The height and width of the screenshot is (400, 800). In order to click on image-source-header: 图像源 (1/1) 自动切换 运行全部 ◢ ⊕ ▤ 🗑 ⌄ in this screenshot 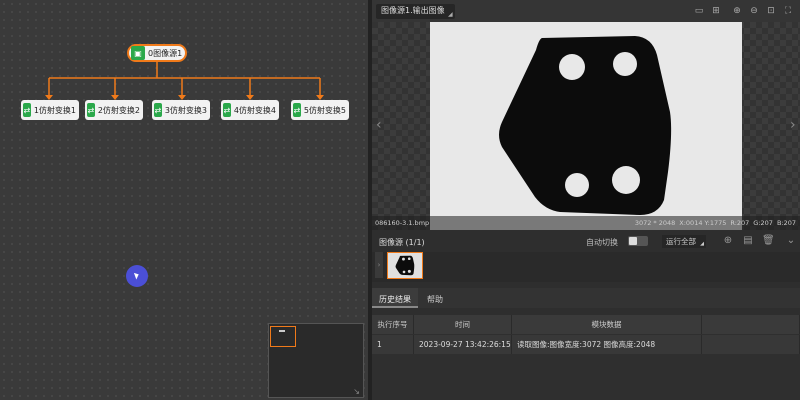, I will do `click(586, 241)`.